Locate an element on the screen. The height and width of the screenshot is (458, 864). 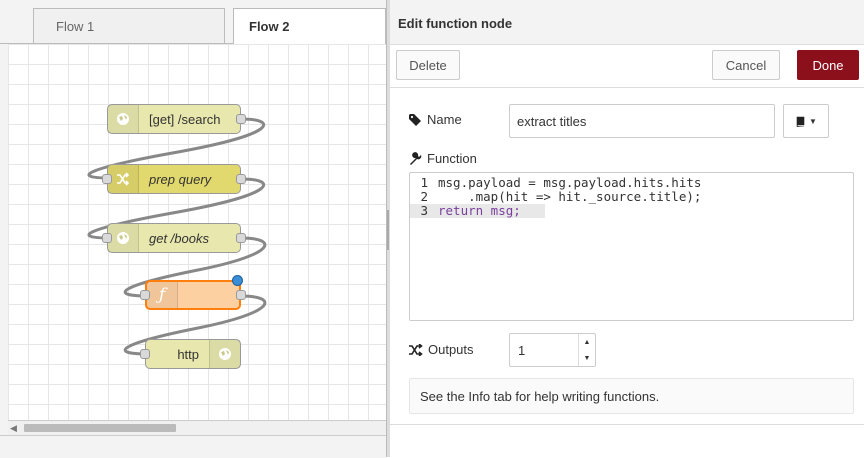
node-label: http is located at coordinates (188, 354).